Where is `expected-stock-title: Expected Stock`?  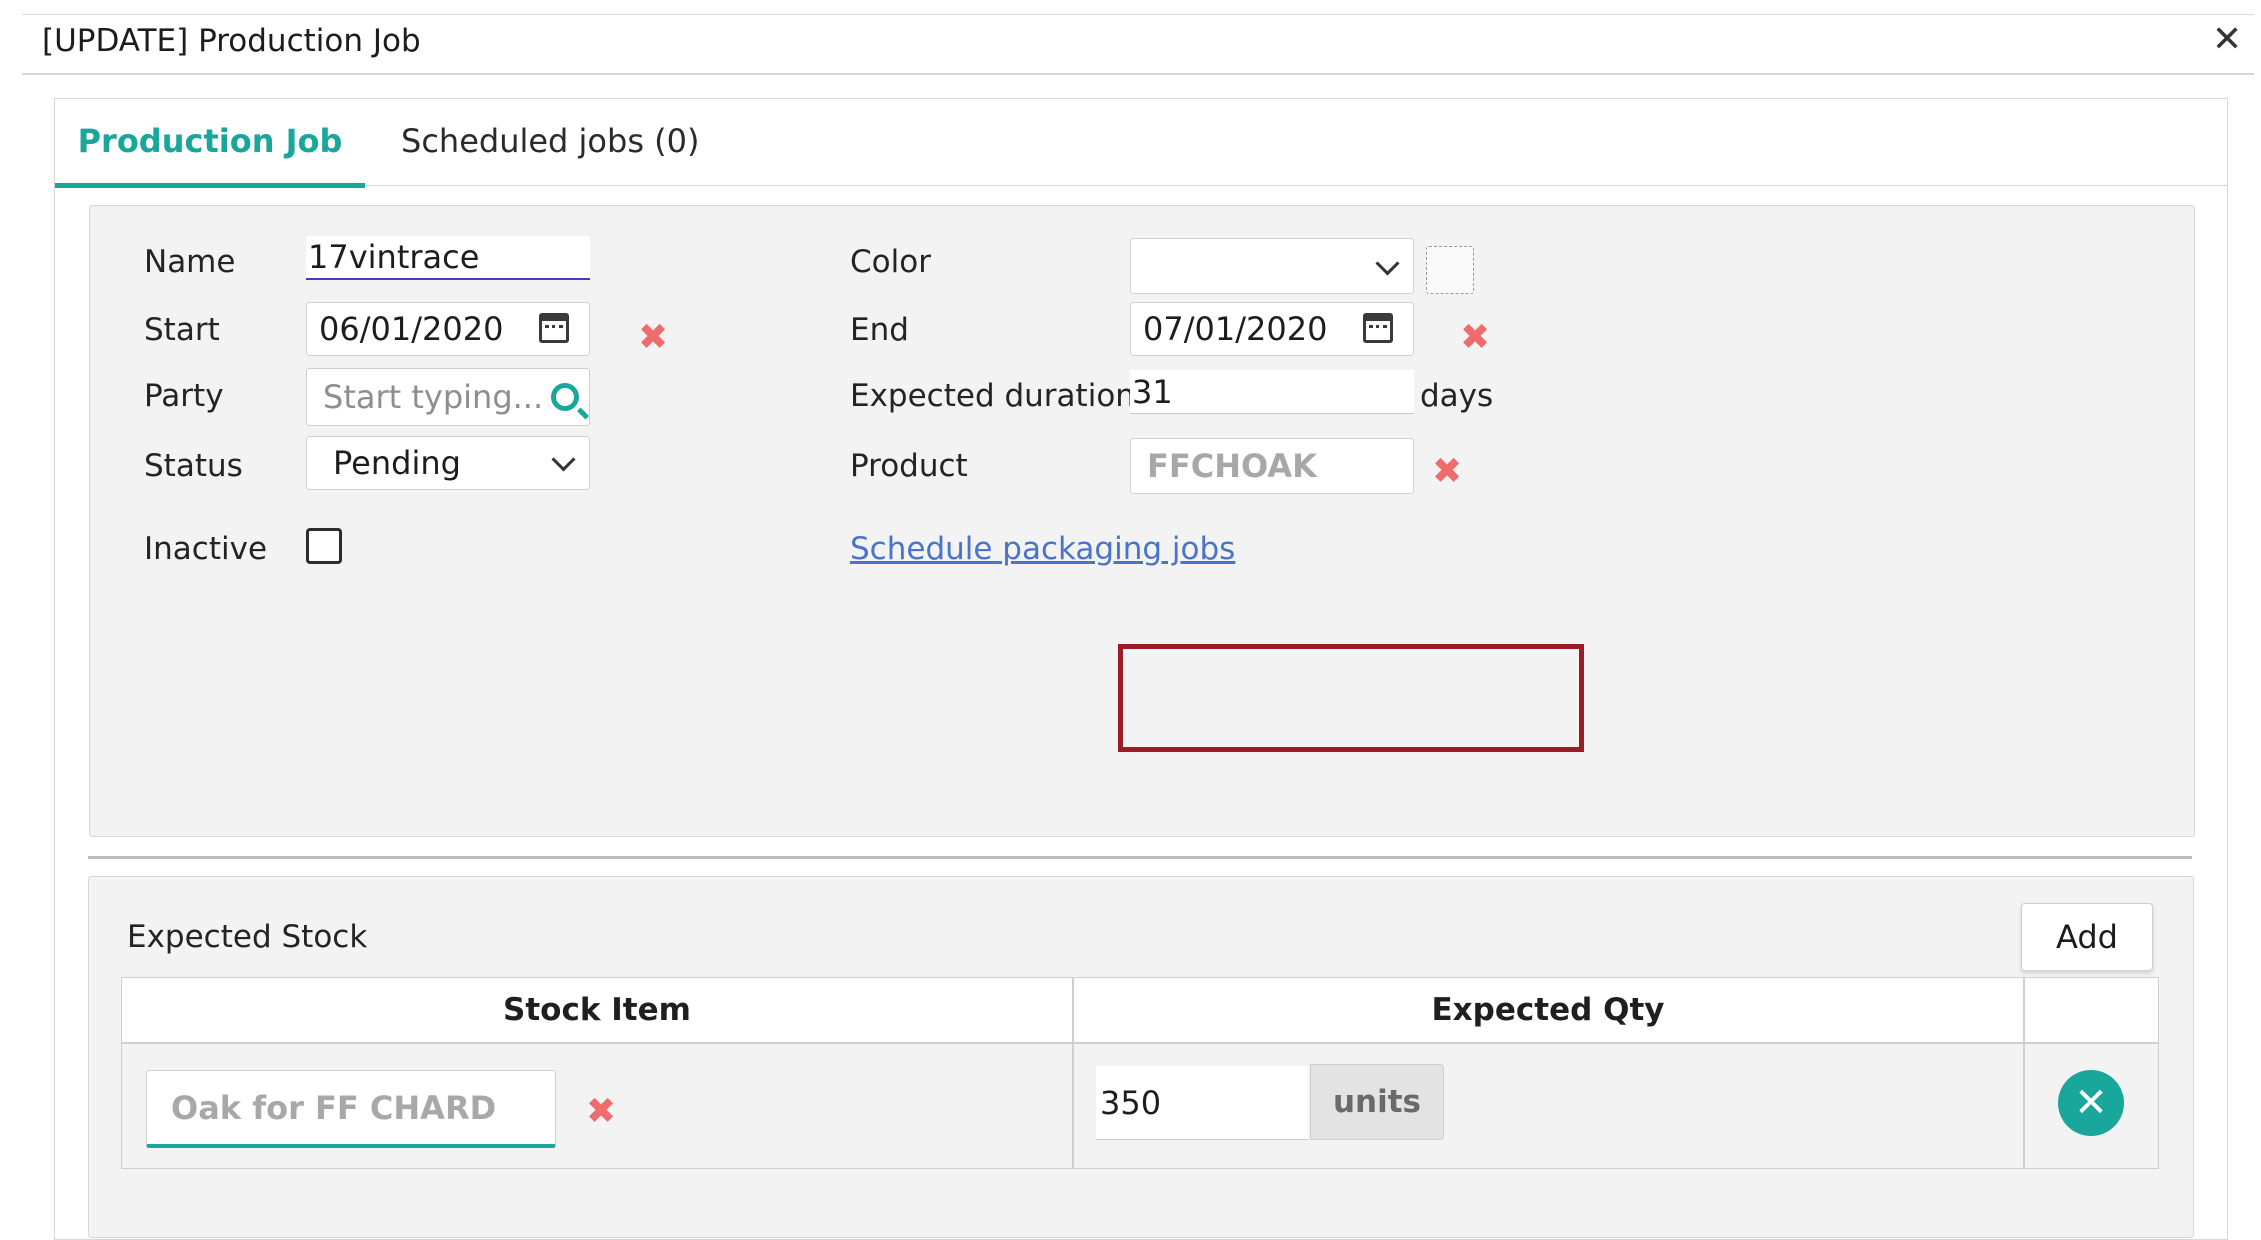 expected-stock-title: Expected Stock is located at coordinates (247, 937).